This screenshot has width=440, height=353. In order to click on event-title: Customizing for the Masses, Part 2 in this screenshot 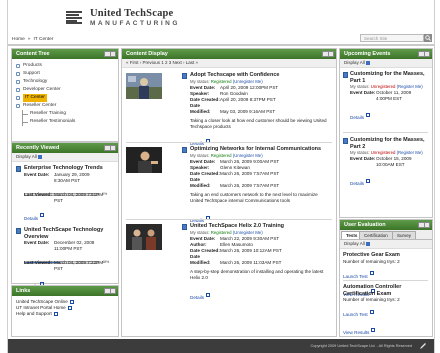, I will do `click(386, 143)`.